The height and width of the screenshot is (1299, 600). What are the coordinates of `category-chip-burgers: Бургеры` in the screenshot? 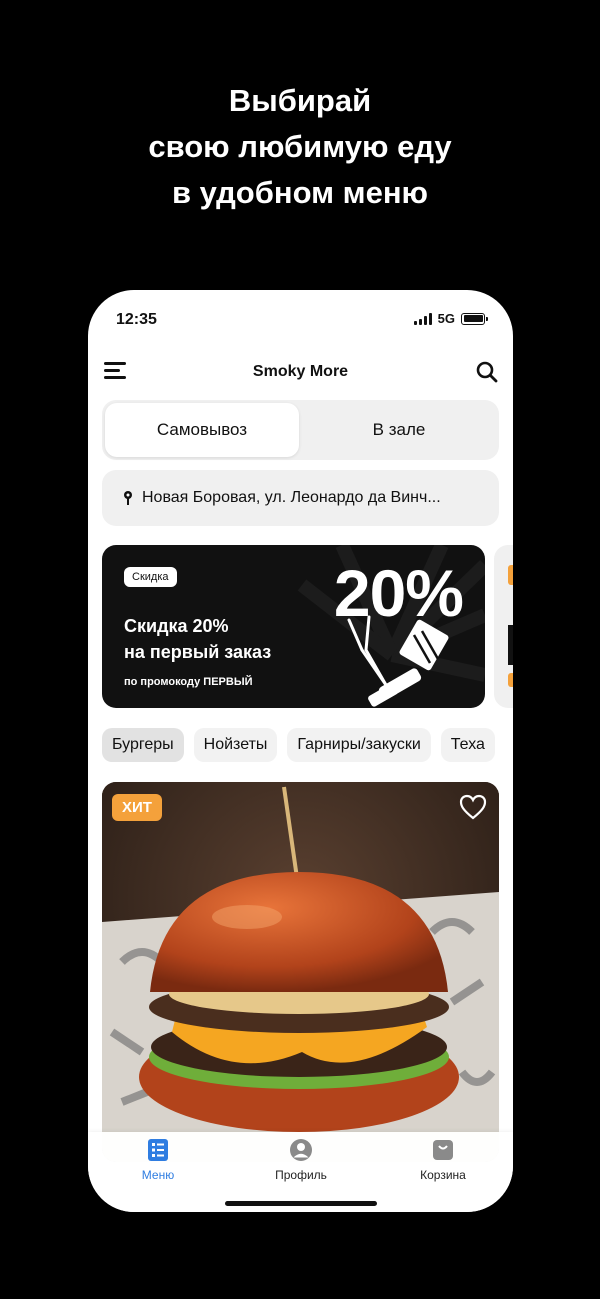 It's located at (143, 745).